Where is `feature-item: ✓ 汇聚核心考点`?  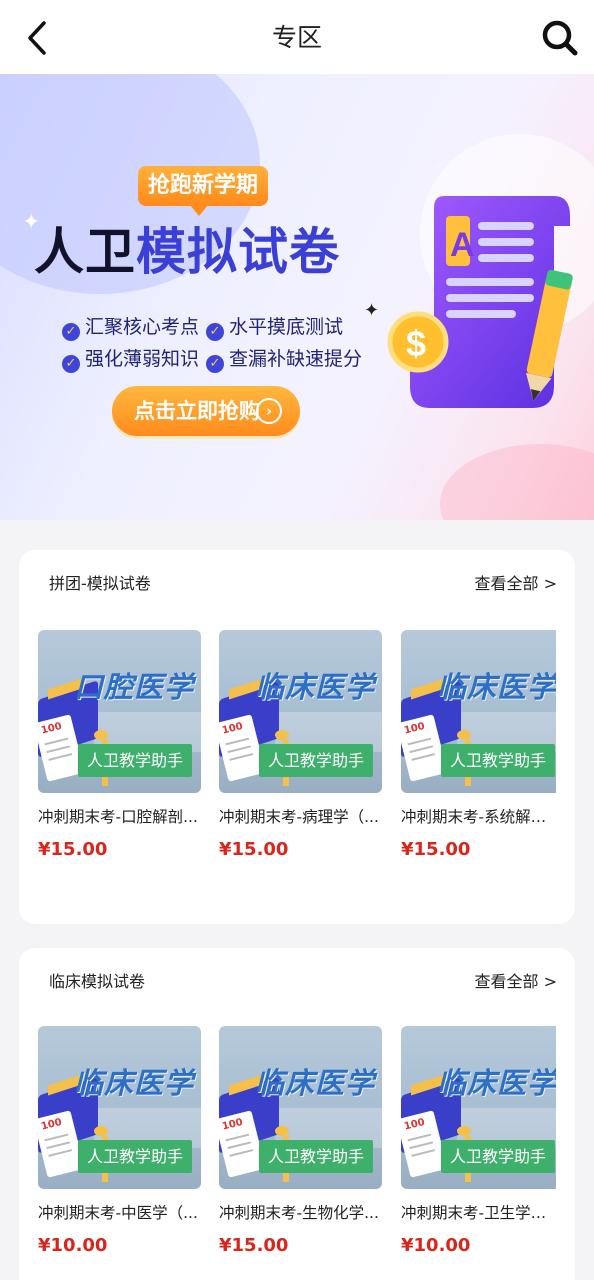
feature-item: ✓ 汇聚核心考点 is located at coordinates (130, 327).